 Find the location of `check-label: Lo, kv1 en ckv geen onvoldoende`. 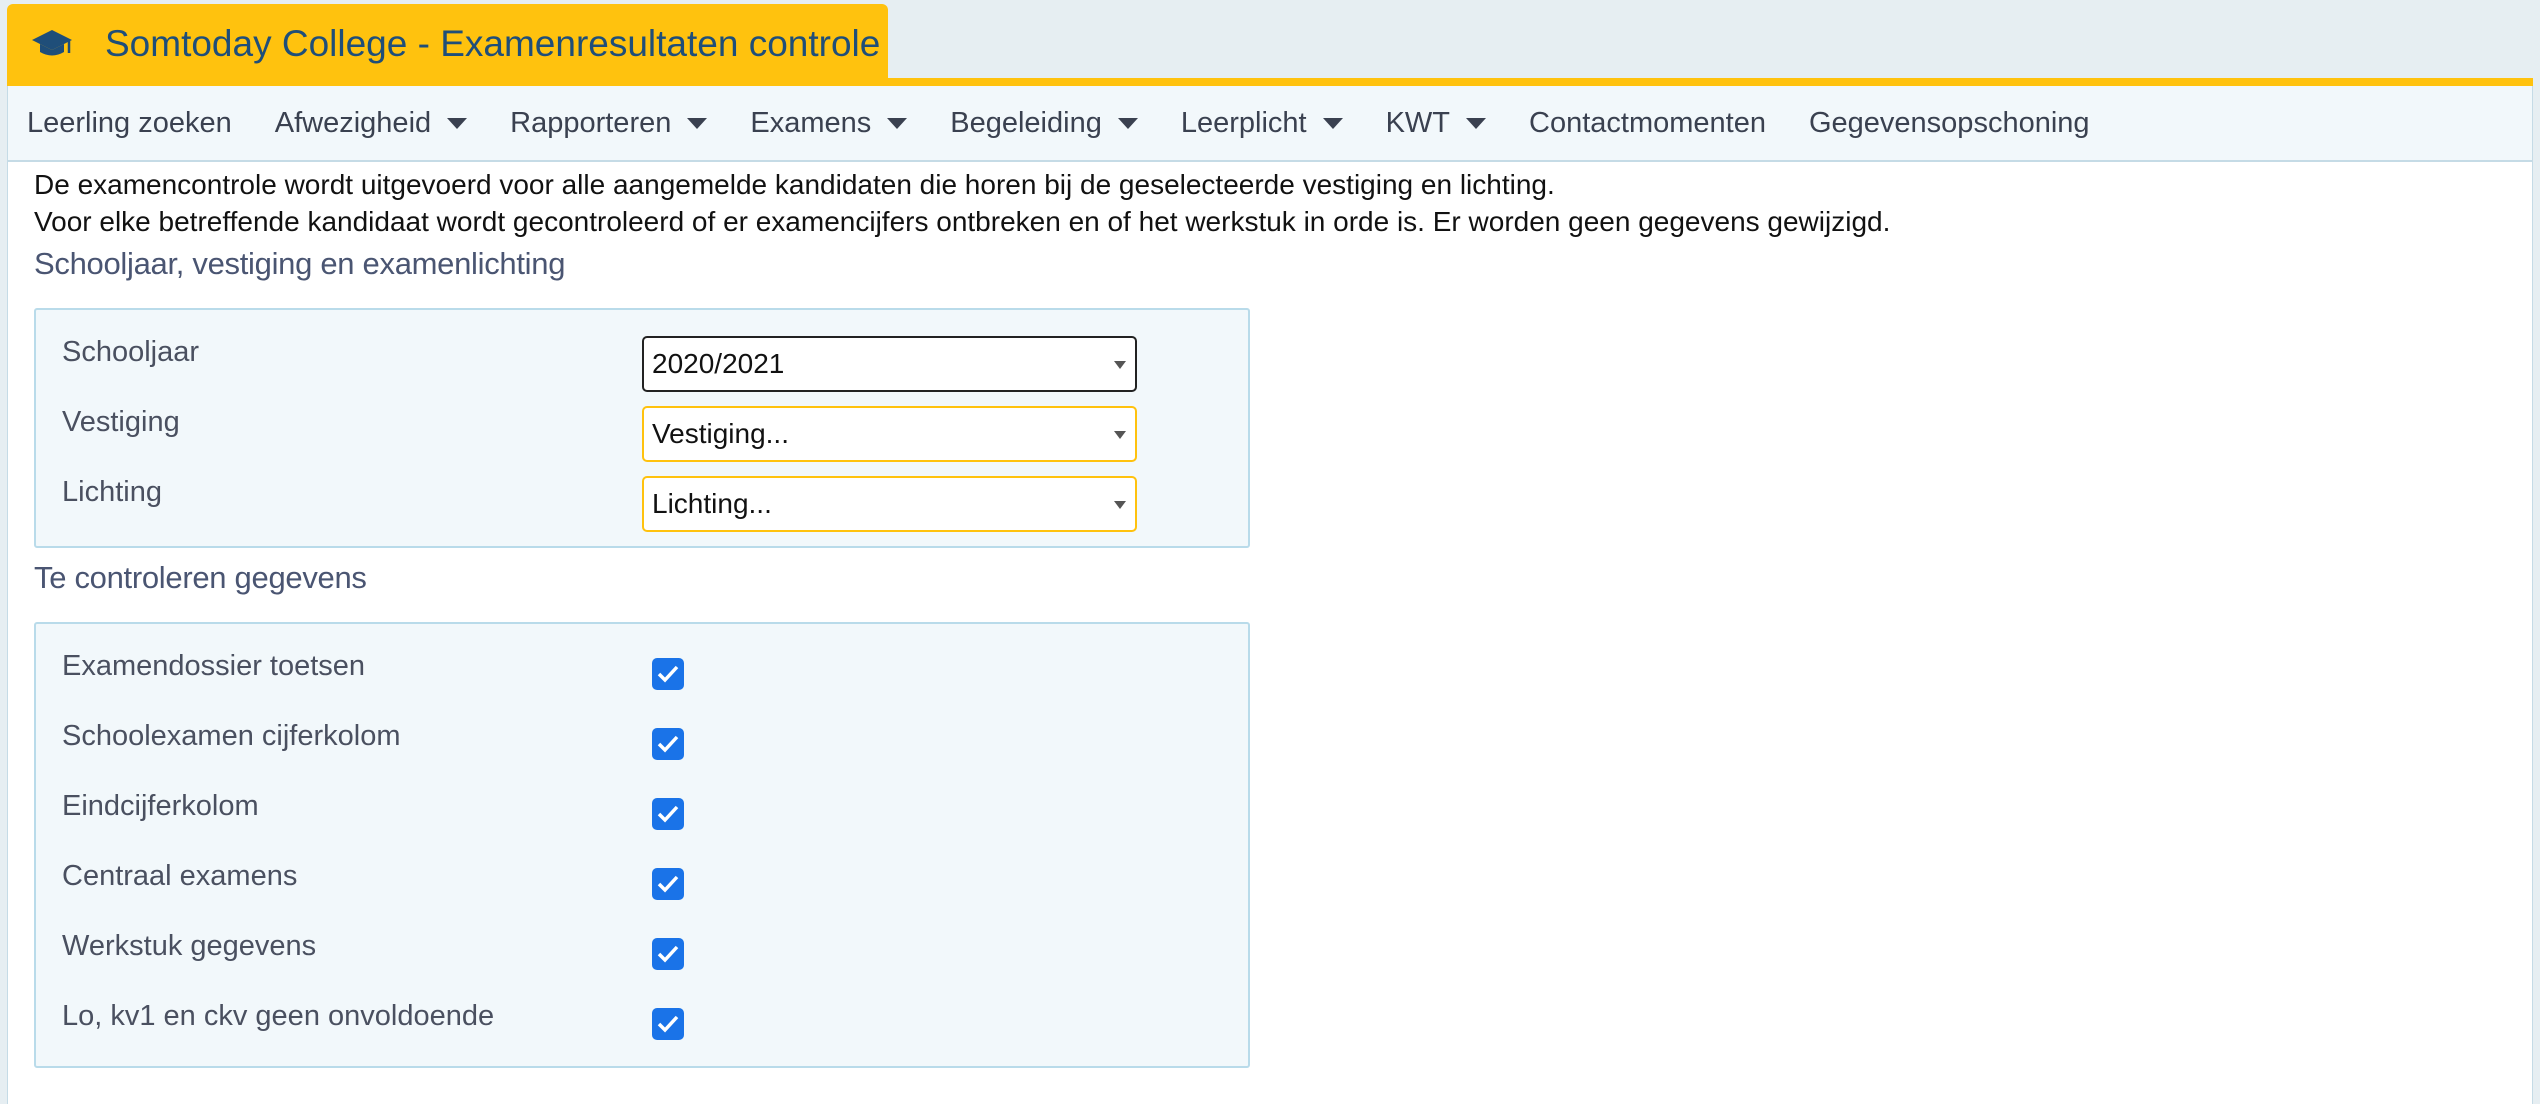

check-label: Lo, kv1 en ckv geen onvoldoende is located at coordinates (278, 1016).